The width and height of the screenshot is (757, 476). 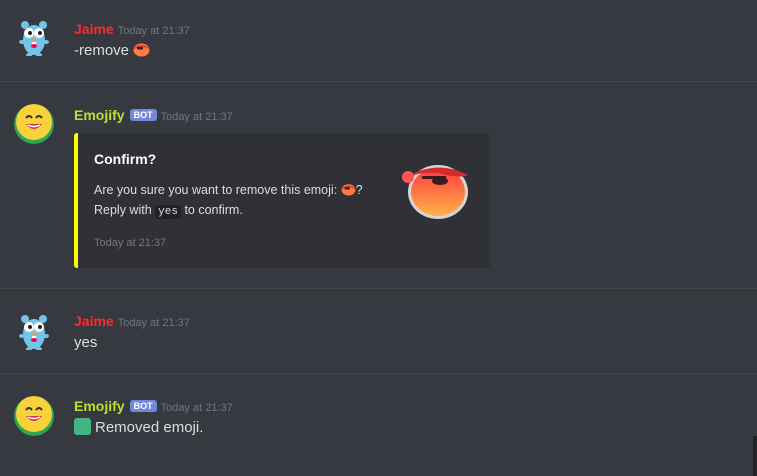 What do you see at coordinates (168, 212) in the screenshot?
I see `inline-code: yes` at bounding box center [168, 212].